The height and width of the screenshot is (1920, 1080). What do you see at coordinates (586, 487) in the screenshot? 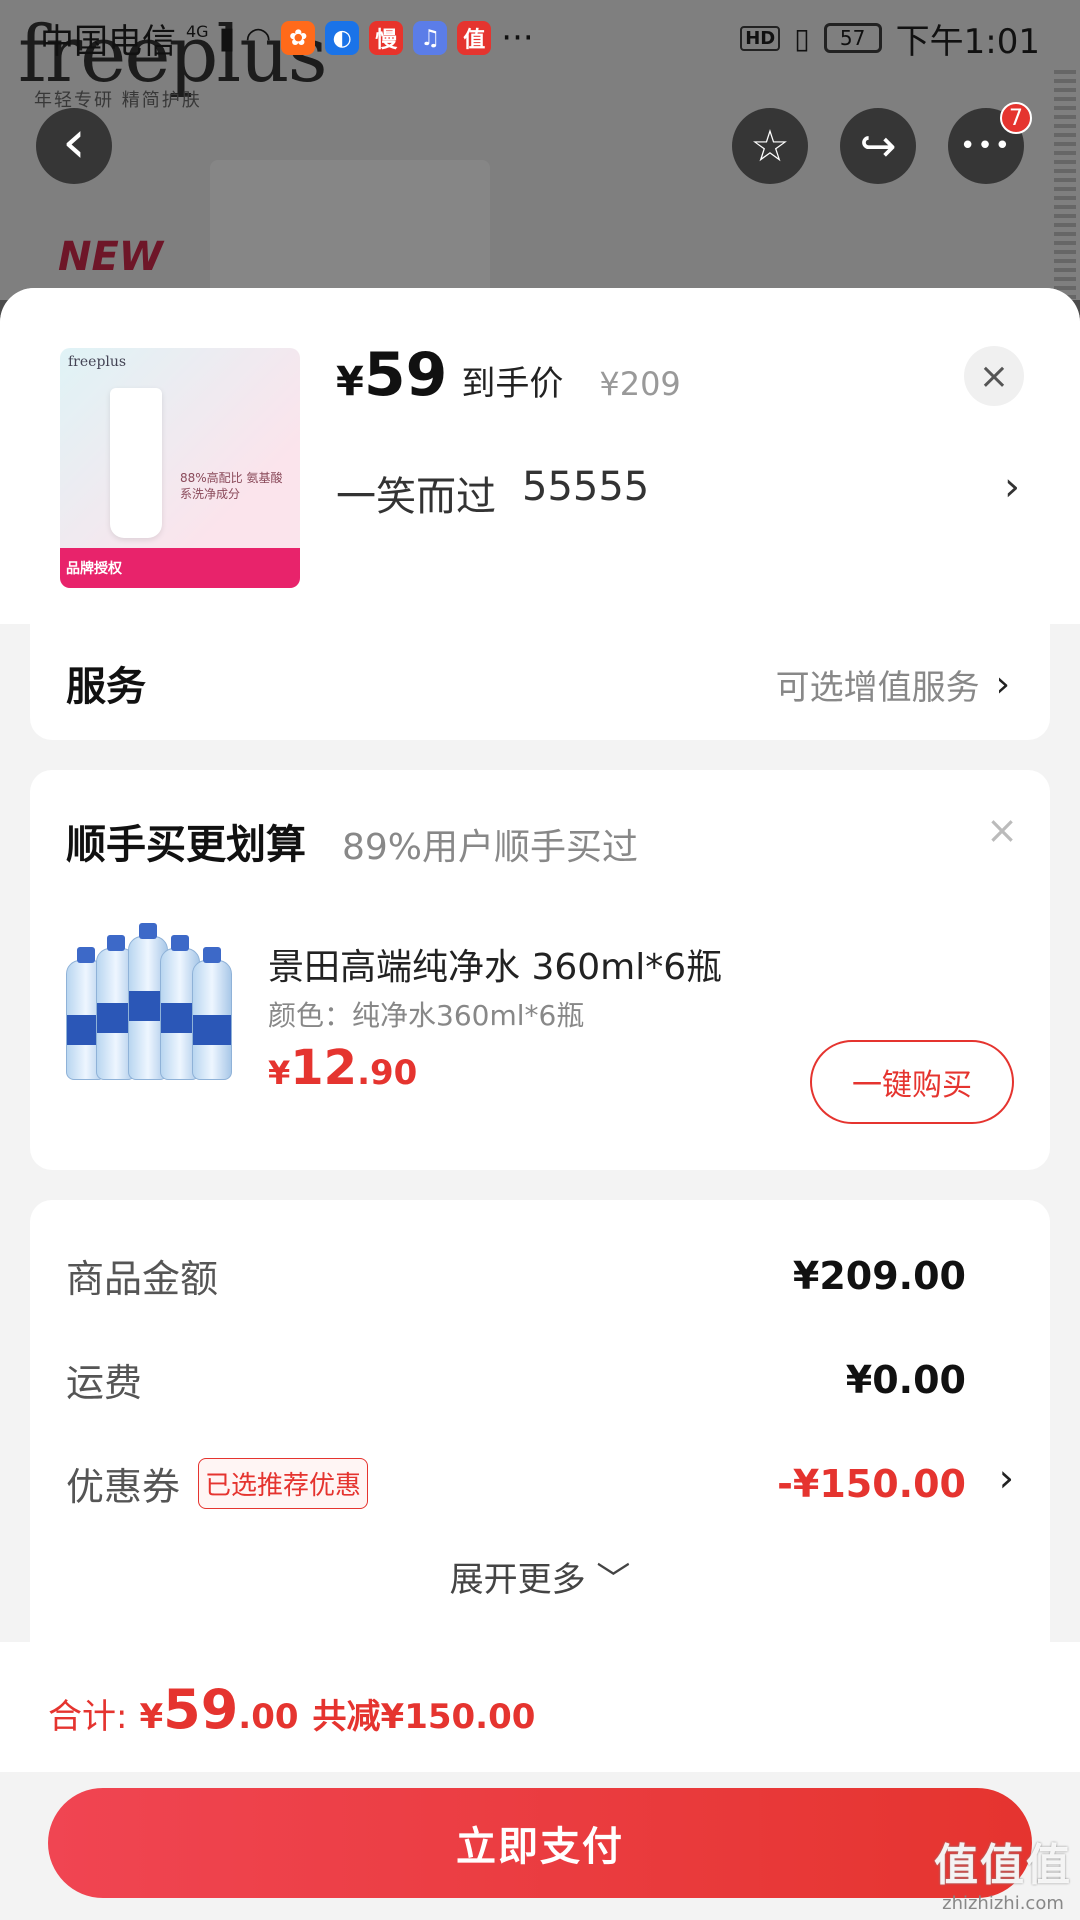
I see `spec-value: 55555` at bounding box center [586, 487].